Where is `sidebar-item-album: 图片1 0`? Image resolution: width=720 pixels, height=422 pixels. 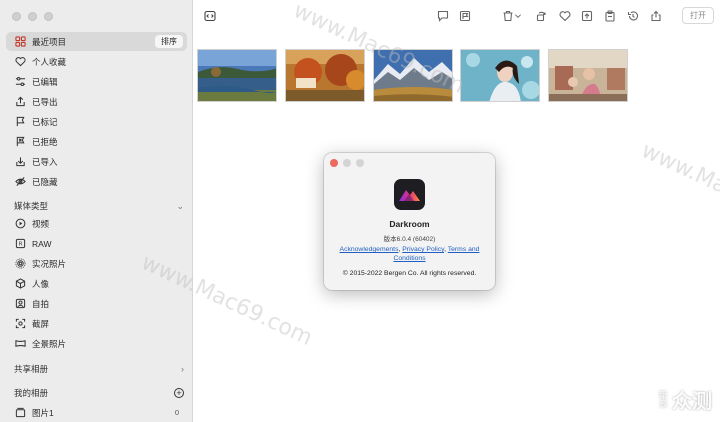 sidebar-item-album: 图片1 0 is located at coordinates (96, 412).